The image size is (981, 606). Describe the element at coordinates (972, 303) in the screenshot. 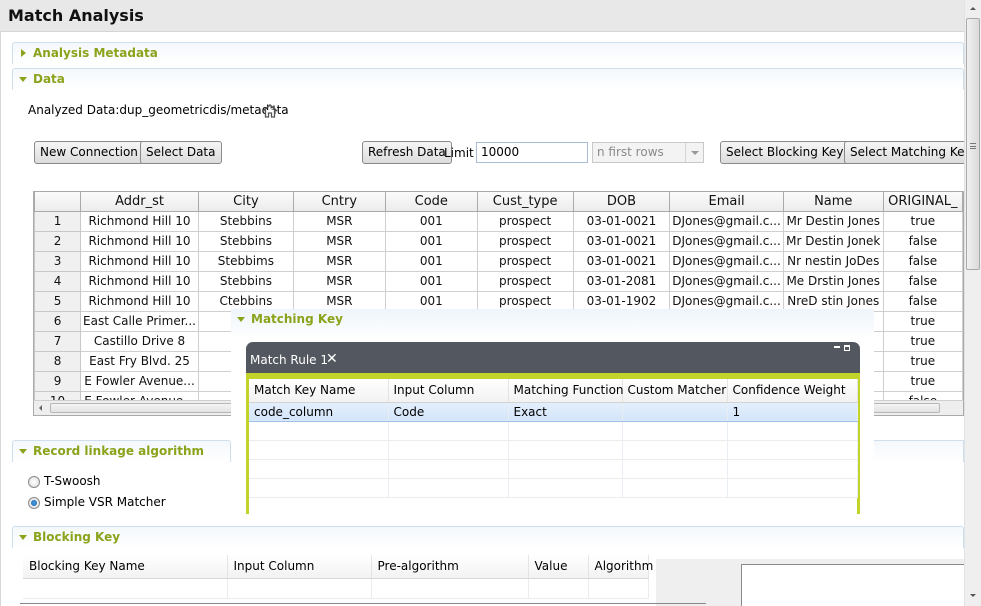

I see `vertical-scrollbar` at that location.